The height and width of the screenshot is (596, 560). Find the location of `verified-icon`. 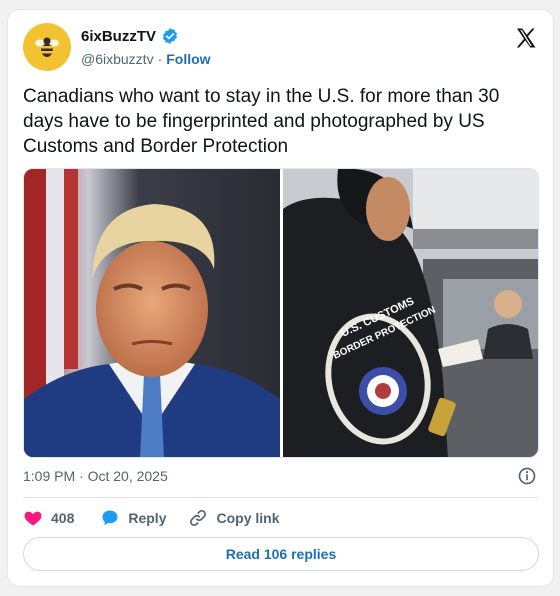

verified-icon is located at coordinates (170, 36).